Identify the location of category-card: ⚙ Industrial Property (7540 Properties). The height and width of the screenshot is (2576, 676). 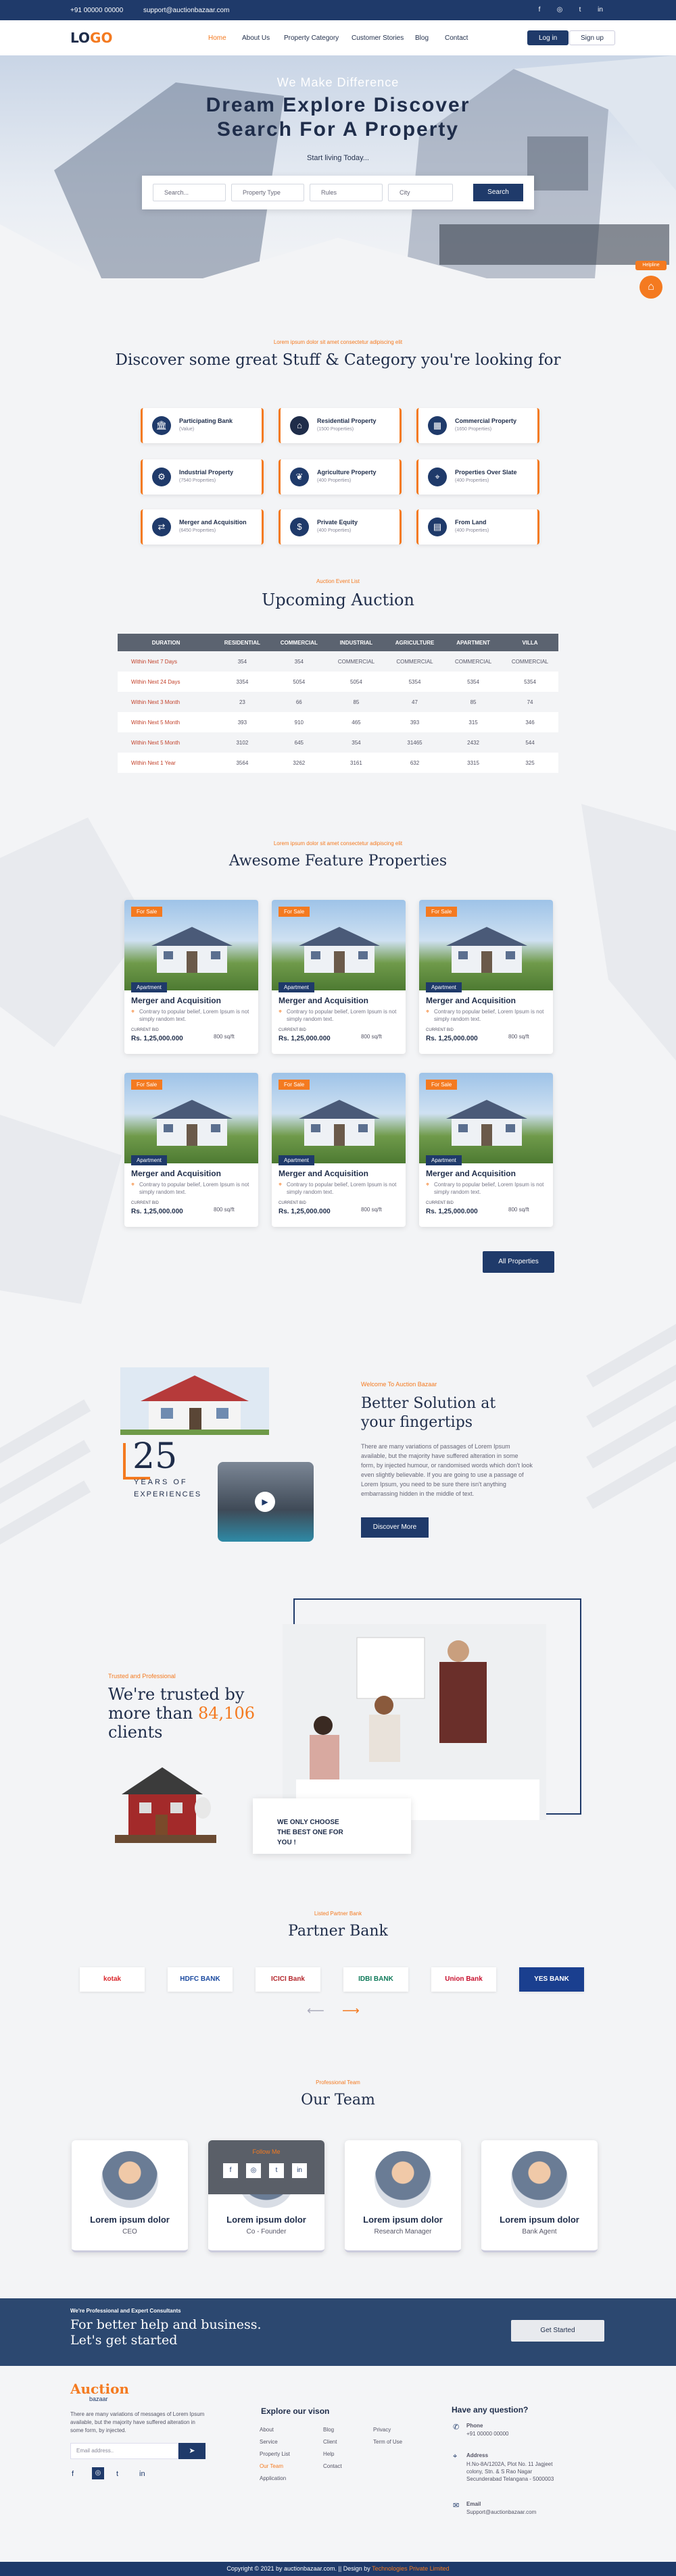
(202, 477).